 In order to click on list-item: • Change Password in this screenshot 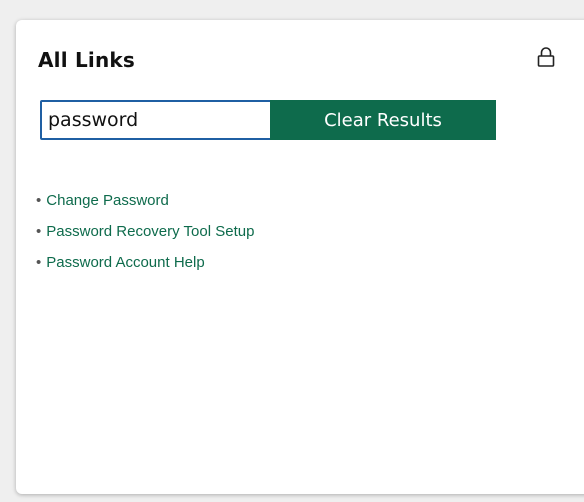, I will do `click(145, 200)`.